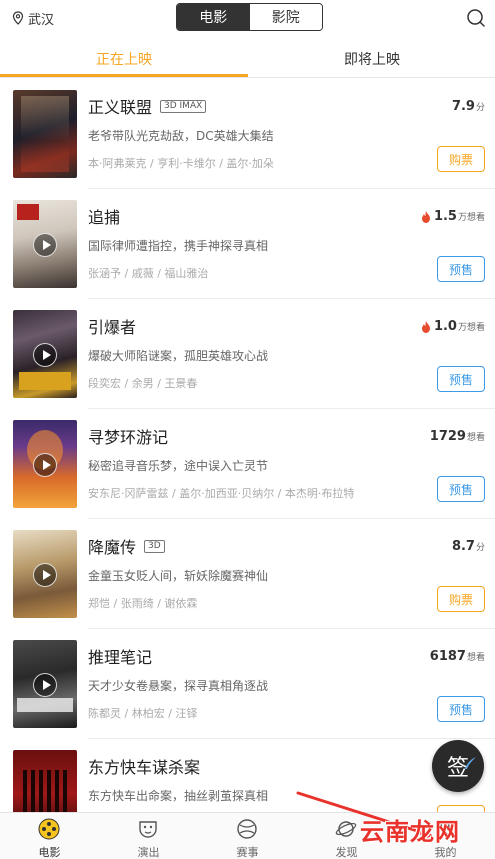 This screenshot has width=495, height=859. I want to click on watermark-text: 云南龙网, so click(410, 832).